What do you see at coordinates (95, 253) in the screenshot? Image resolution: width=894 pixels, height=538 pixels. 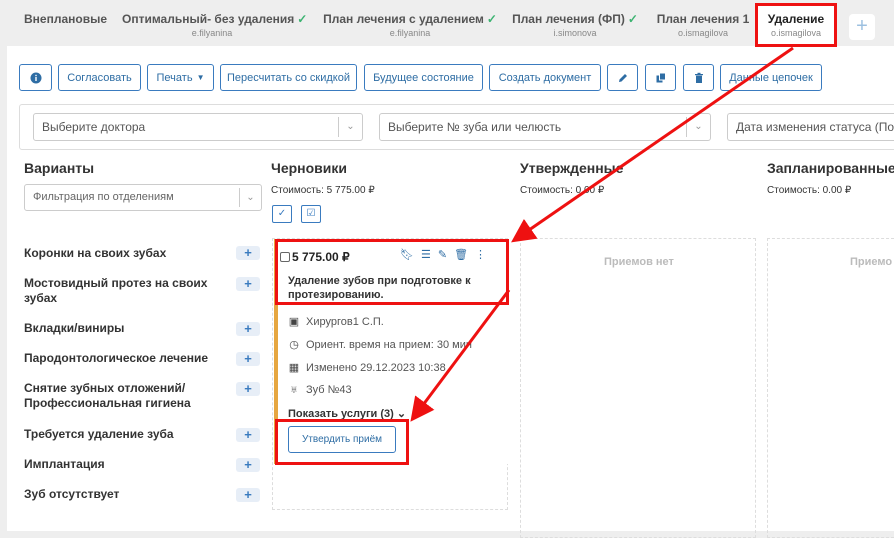 I see `category-crowns: Коронки на своих зубах` at bounding box center [95, 253].